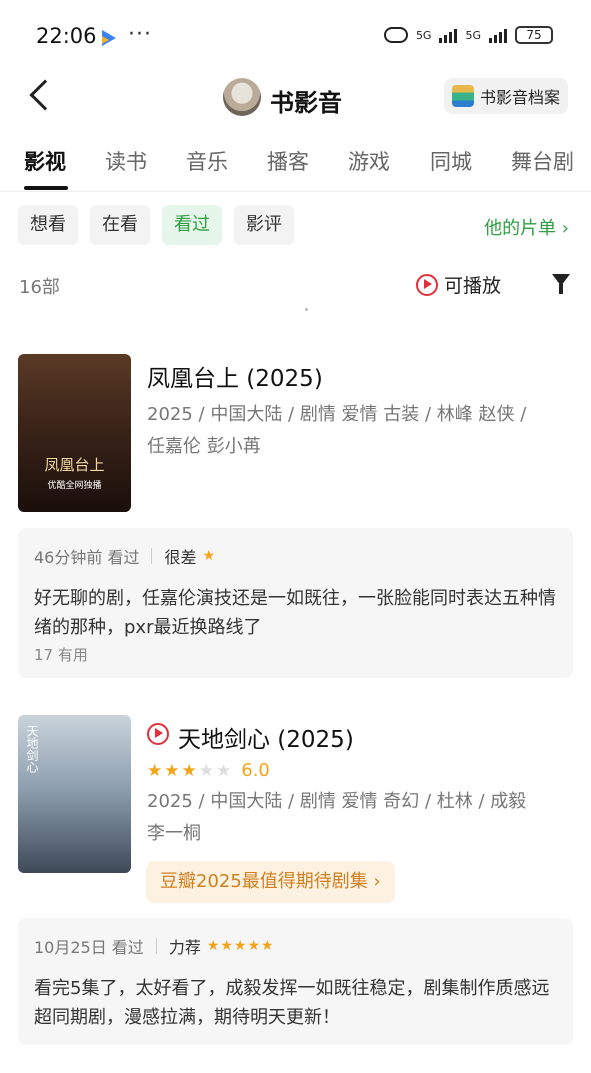 This screenshot has width=591, height=1073. I want to click on playable-filter: 可播放, so click(458, 284).